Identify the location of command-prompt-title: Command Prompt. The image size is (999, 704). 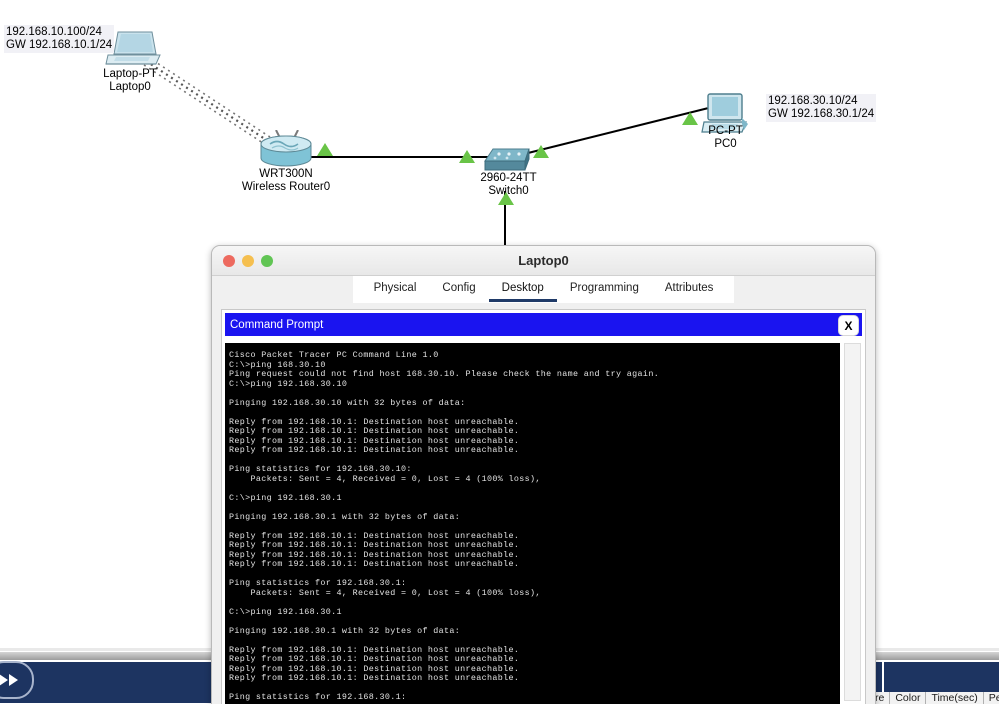
(277, 324).